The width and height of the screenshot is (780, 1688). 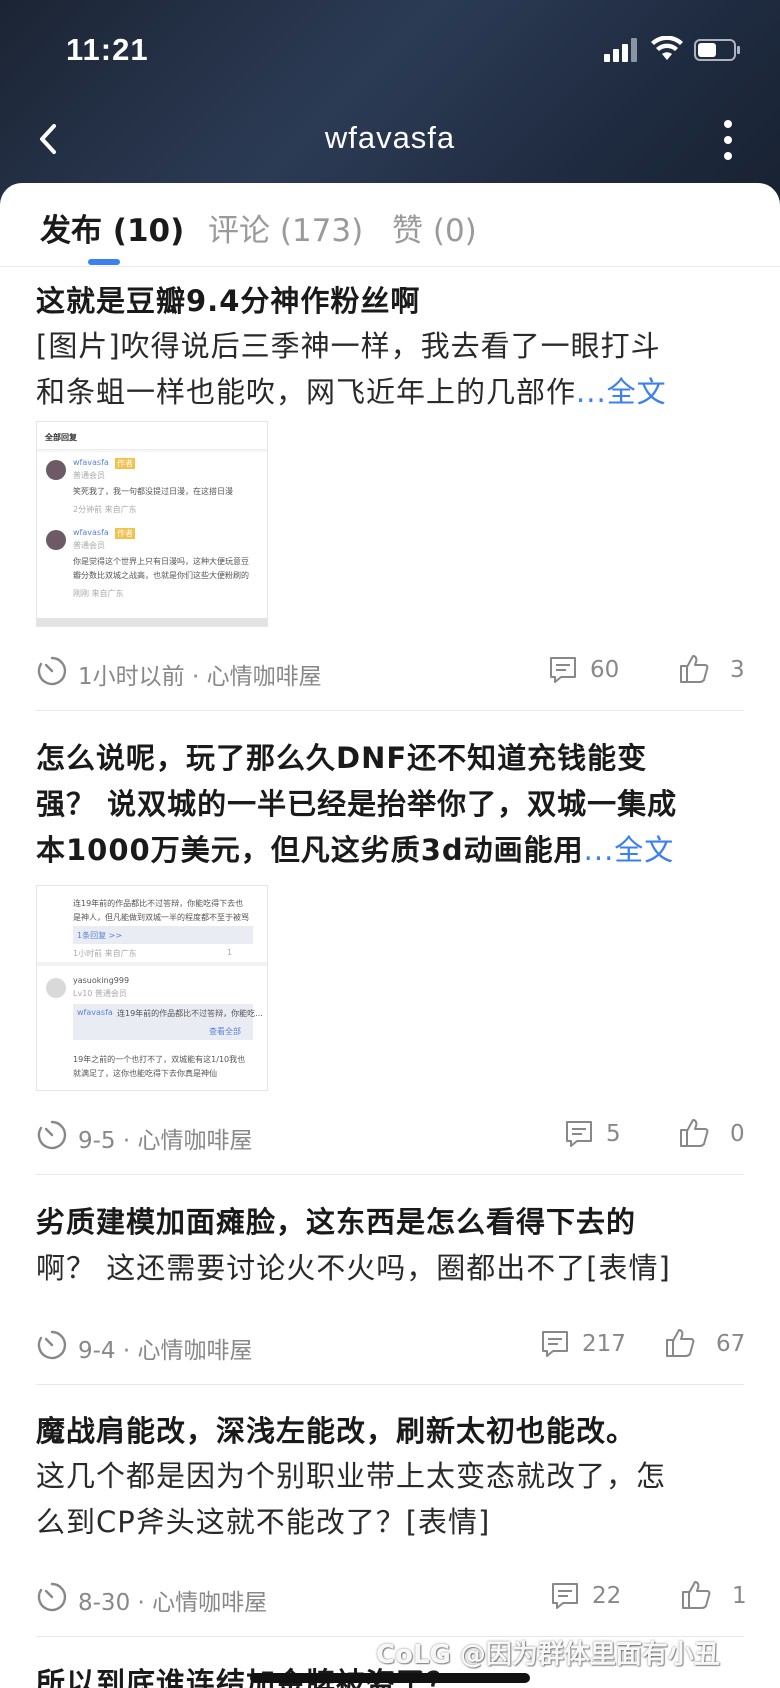 I want to click on battery-icon, so click(x=717, y=50).